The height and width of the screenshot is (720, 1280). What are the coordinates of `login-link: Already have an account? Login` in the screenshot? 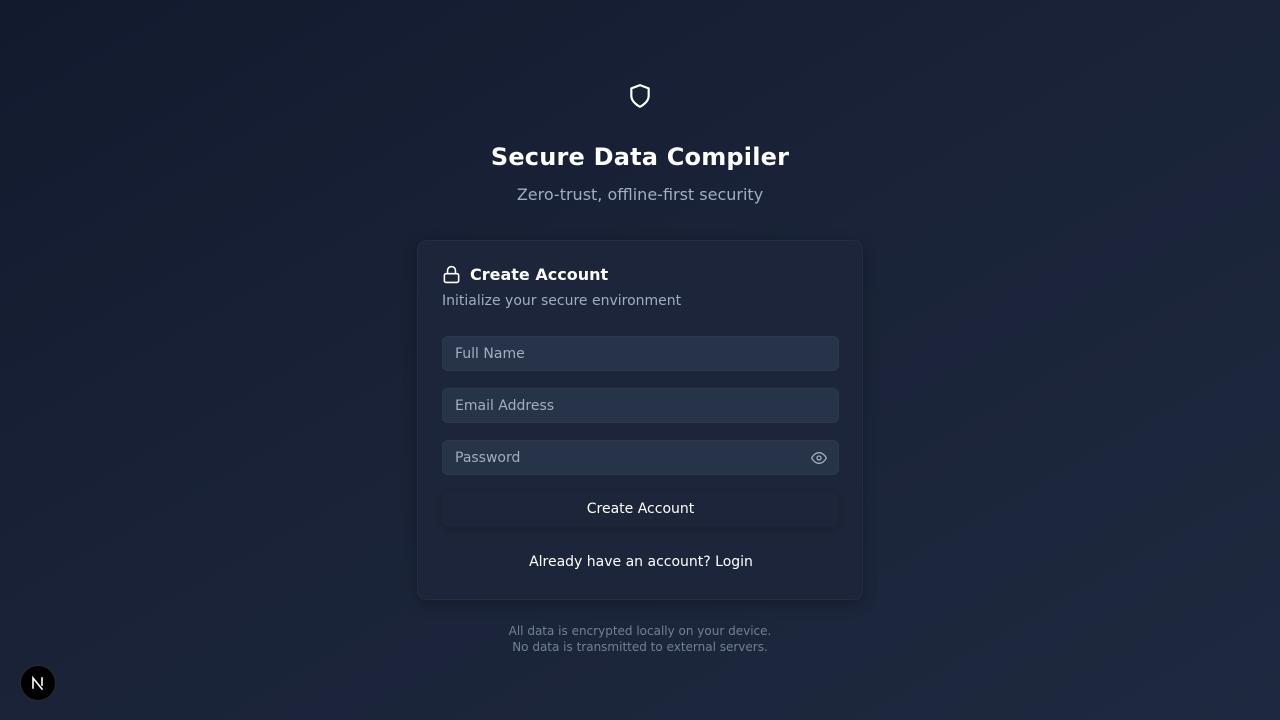 It's located at (641, 562).